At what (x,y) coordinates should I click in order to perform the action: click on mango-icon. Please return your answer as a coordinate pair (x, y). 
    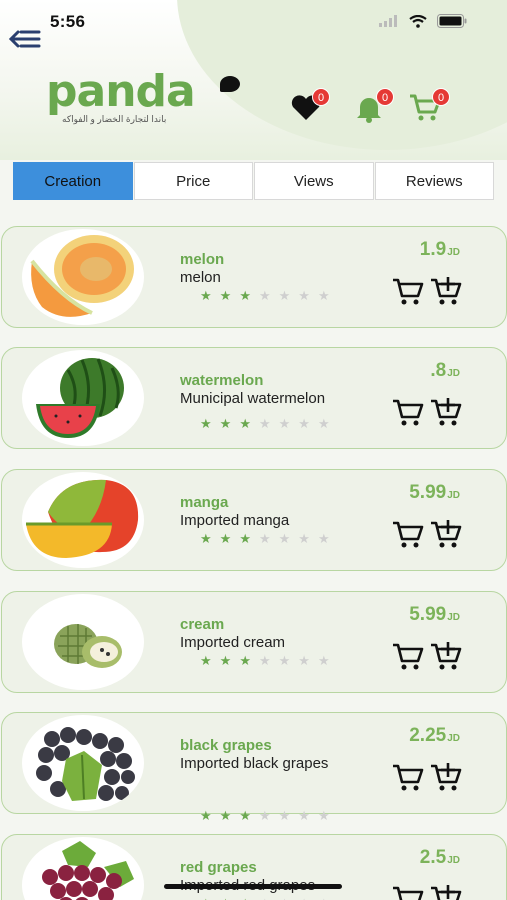
    Looking at the image, I should click on (82, 518).